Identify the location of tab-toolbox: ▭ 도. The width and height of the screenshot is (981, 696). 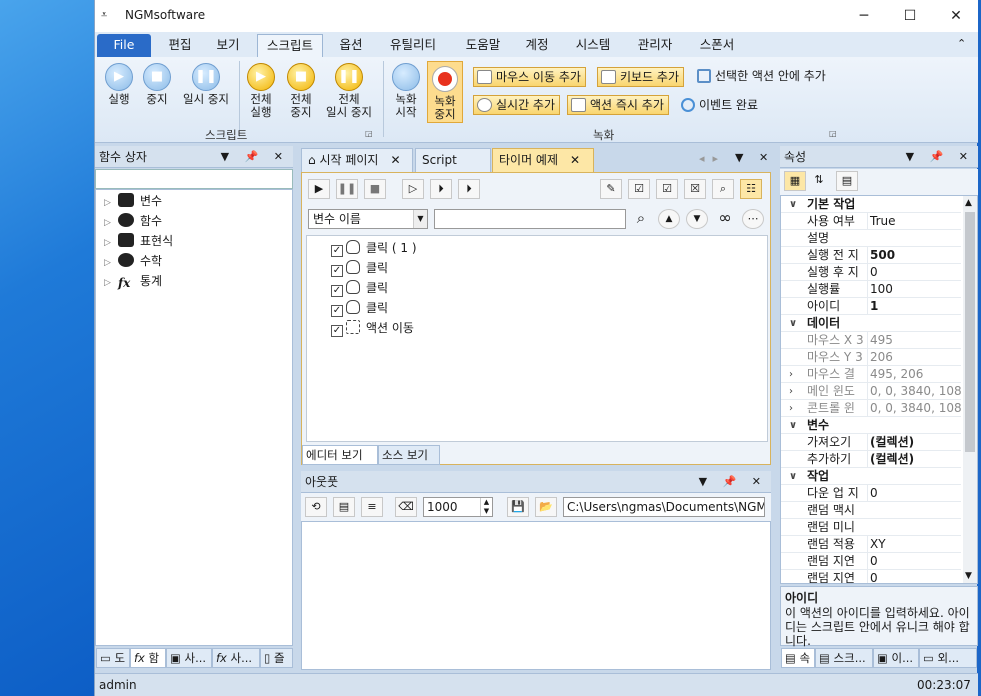
(113, 658).